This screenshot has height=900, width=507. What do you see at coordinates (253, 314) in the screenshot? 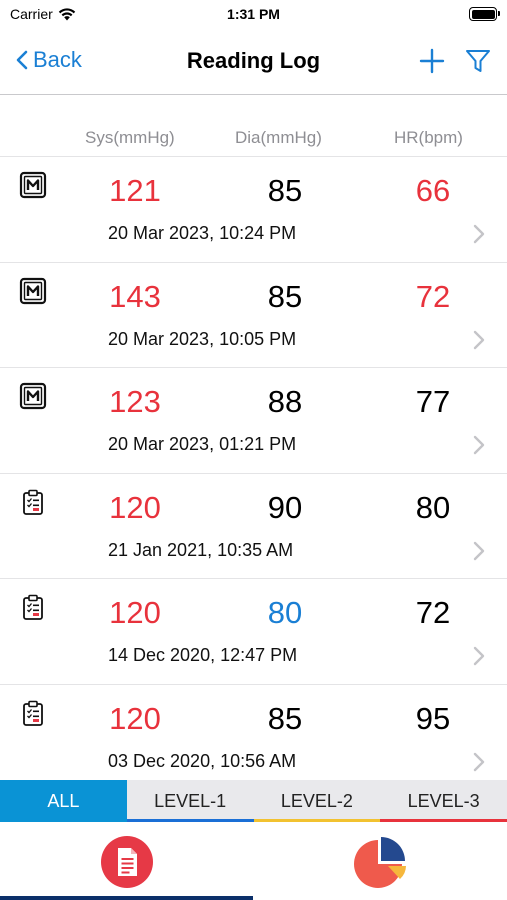
I see `reading-row: 143 85 72 20 Mar 2023, 10:05 PM` at bounding box center [253, 314].